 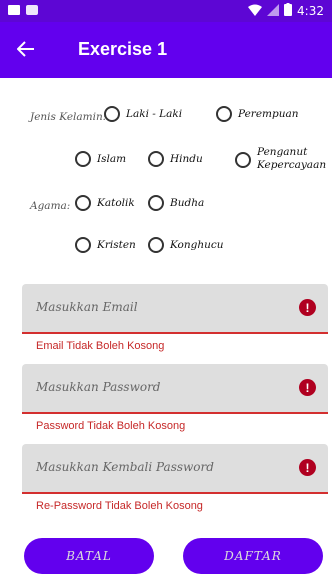 I want to click on radio-label: Konghucu, so click(x=197, y=245).